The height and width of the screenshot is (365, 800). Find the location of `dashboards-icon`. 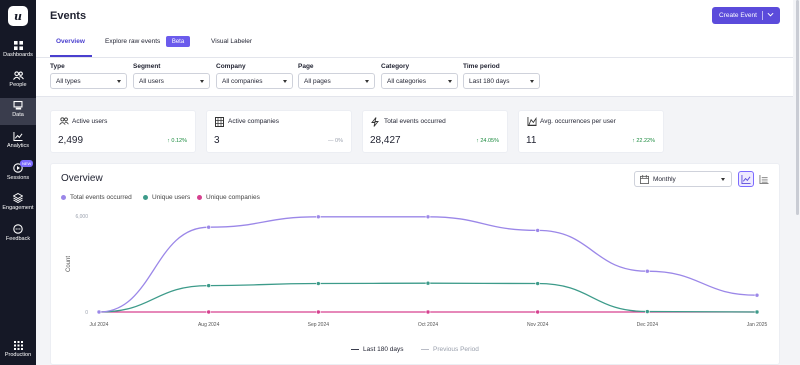

dashboards-icon is located at coordinates (18, 45).